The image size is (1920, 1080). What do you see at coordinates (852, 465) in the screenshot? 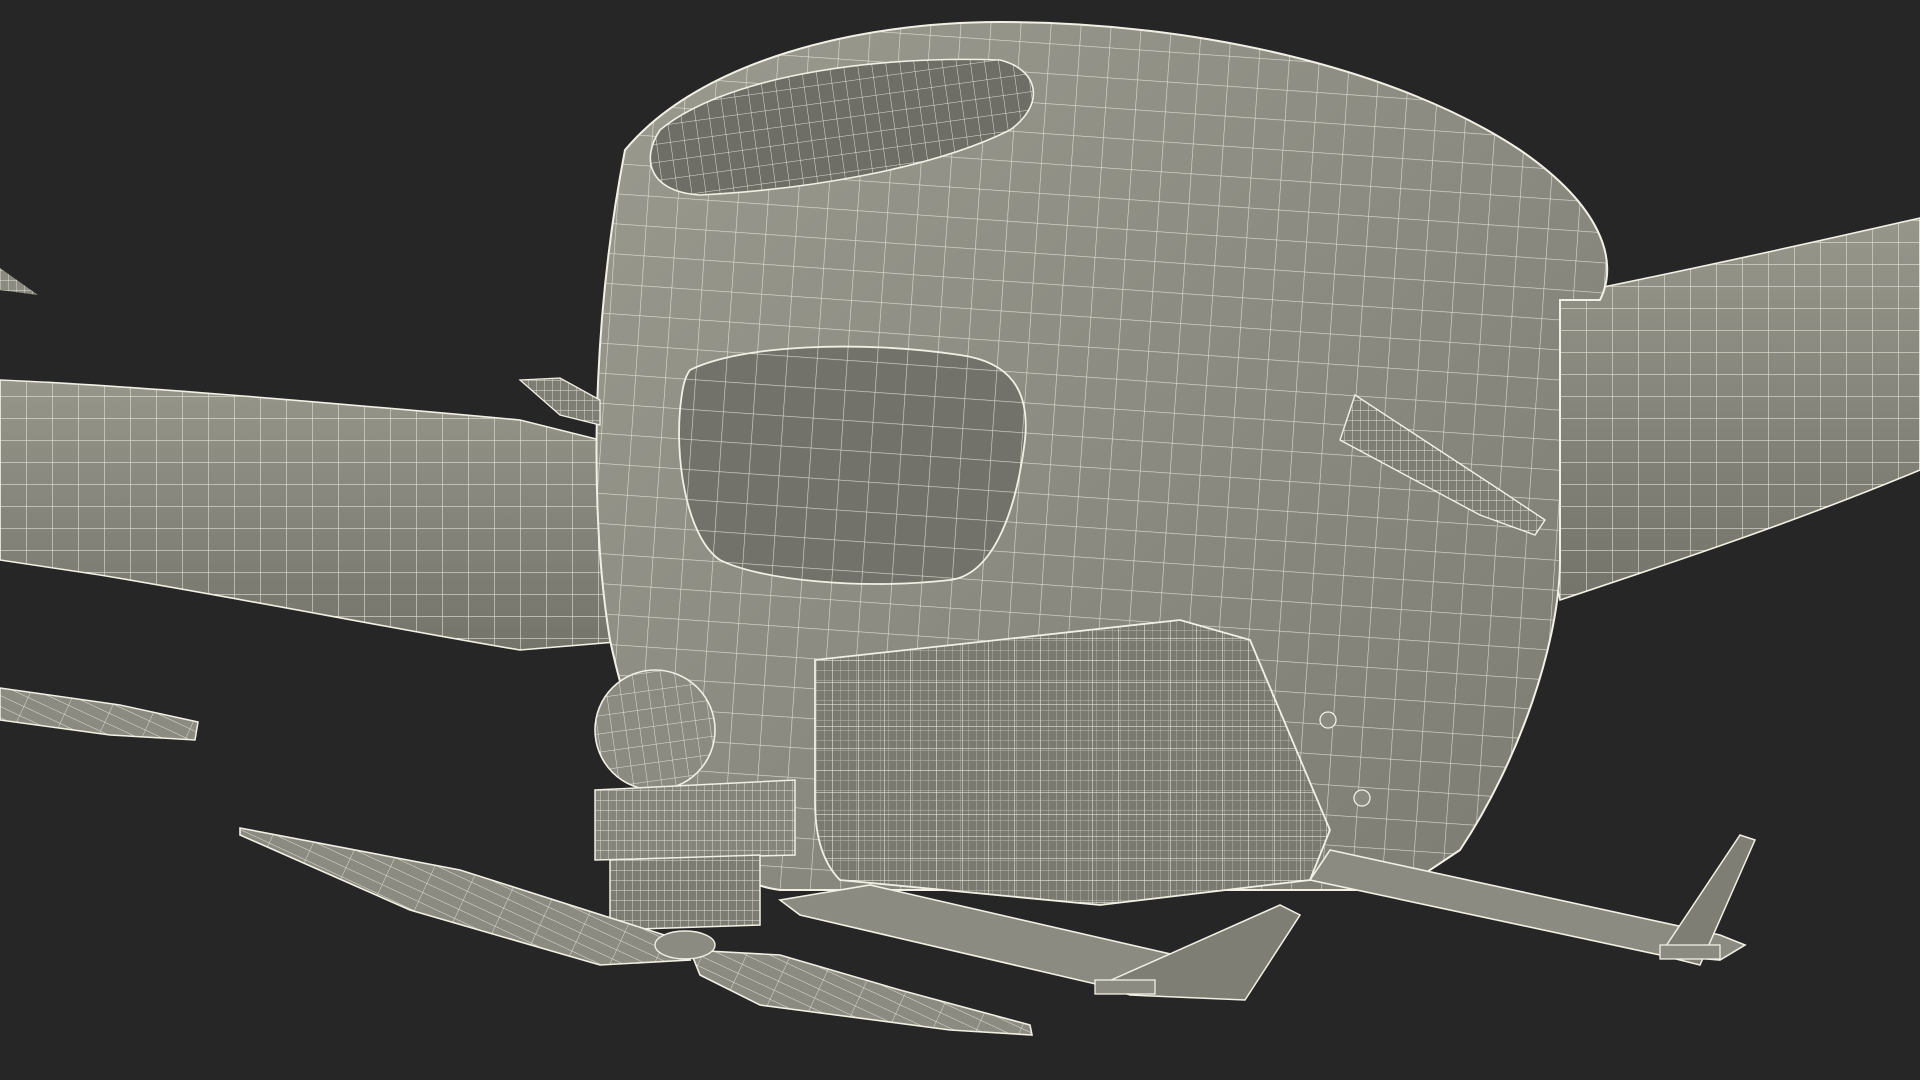
I see `front-window-recess` at bounding box center [852, 465].